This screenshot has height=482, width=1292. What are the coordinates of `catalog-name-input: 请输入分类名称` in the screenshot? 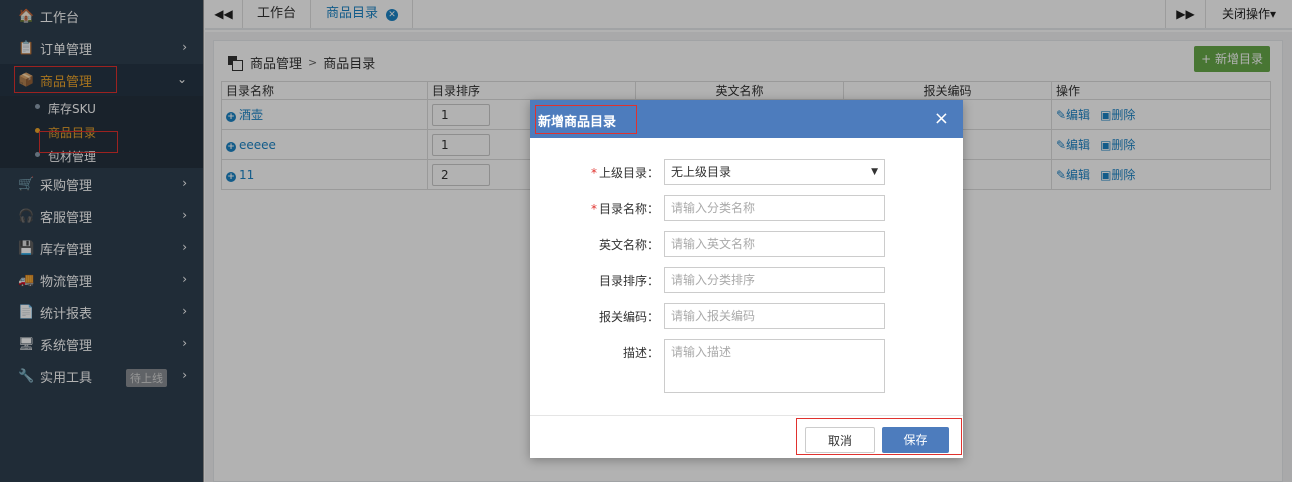 It's located at (774, 208).